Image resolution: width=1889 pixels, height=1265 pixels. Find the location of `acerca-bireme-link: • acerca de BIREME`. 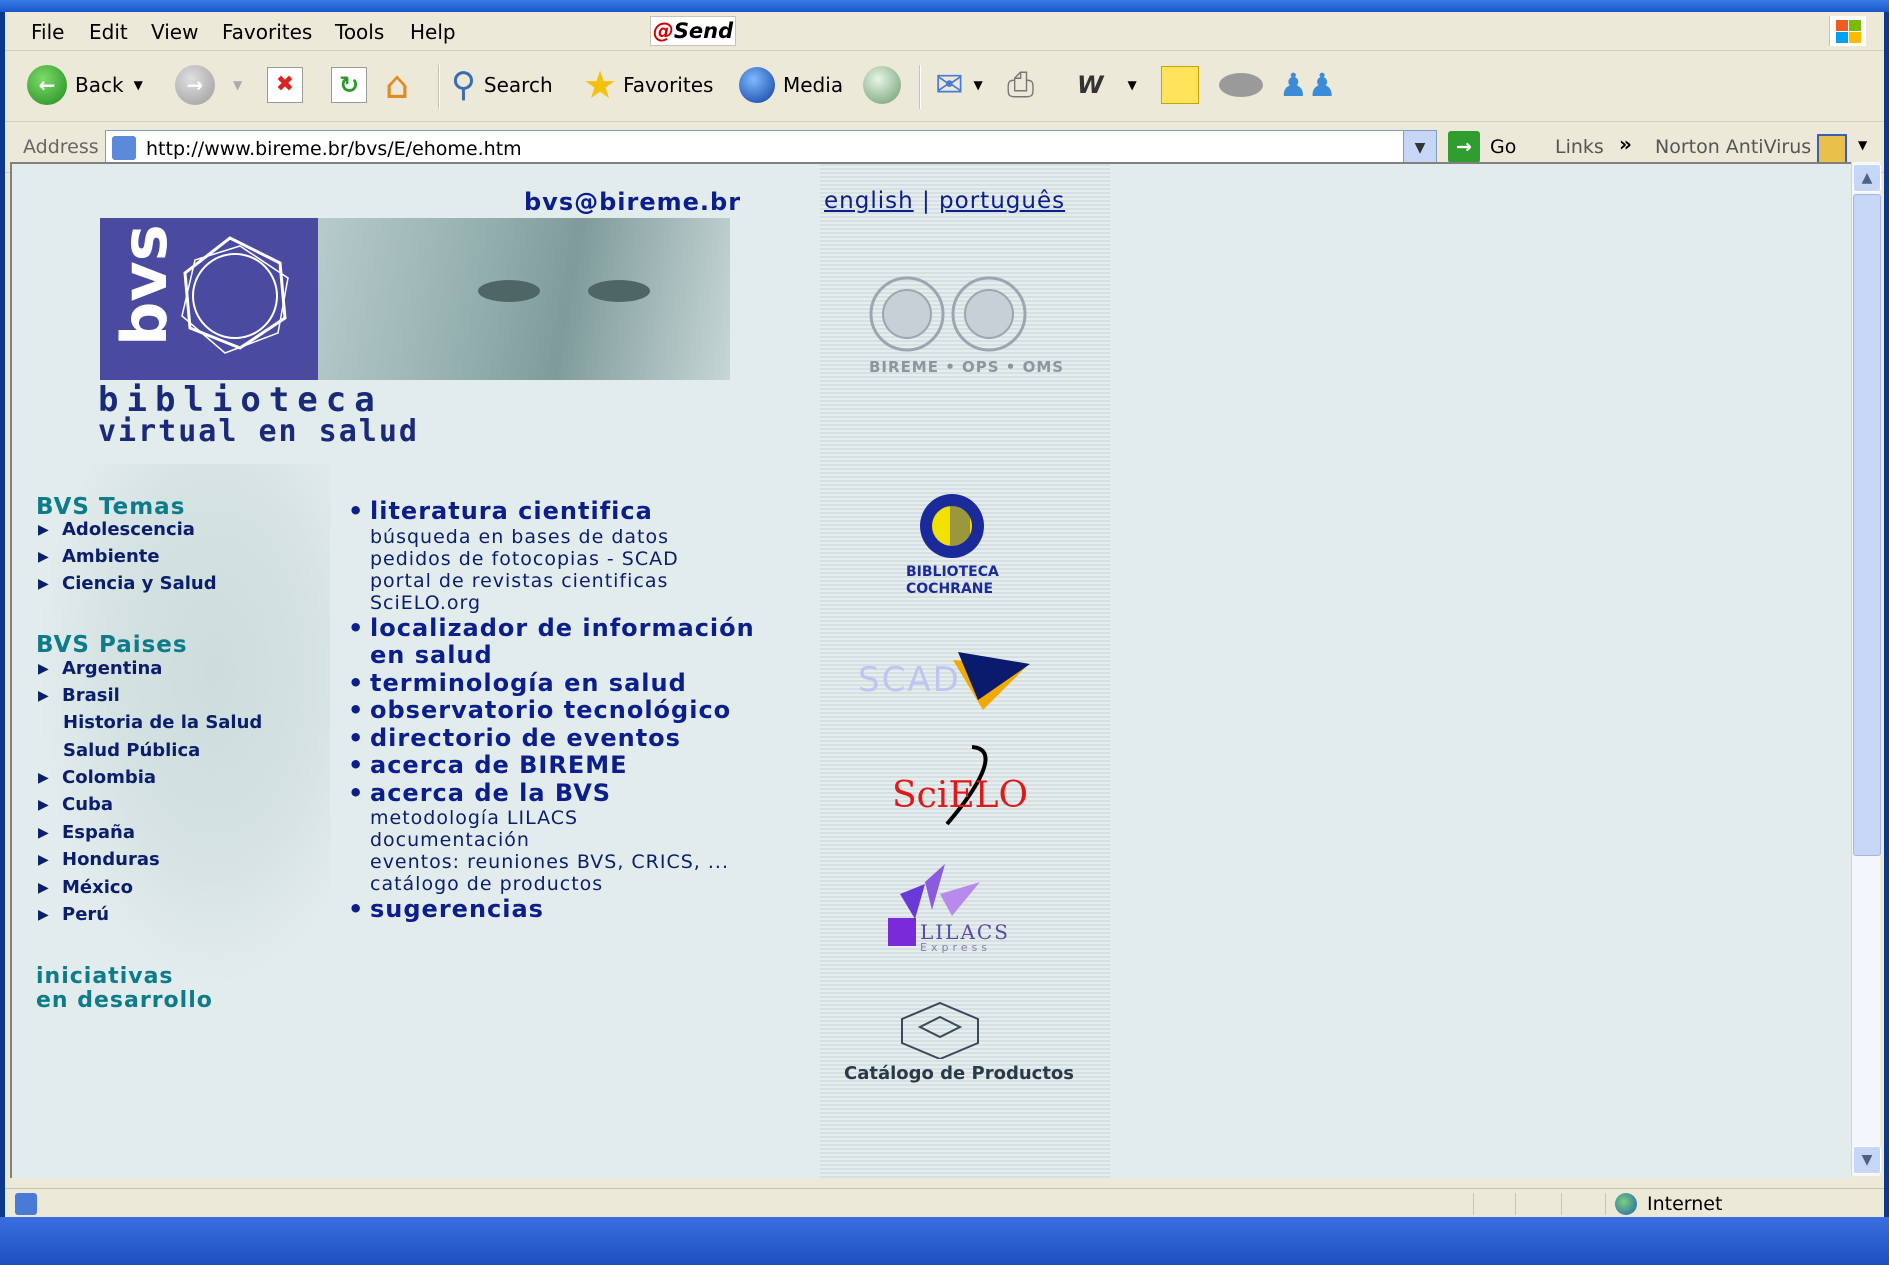

acerca-bireme-link: • acerca de BIREME is located at coordinates (488, 765).